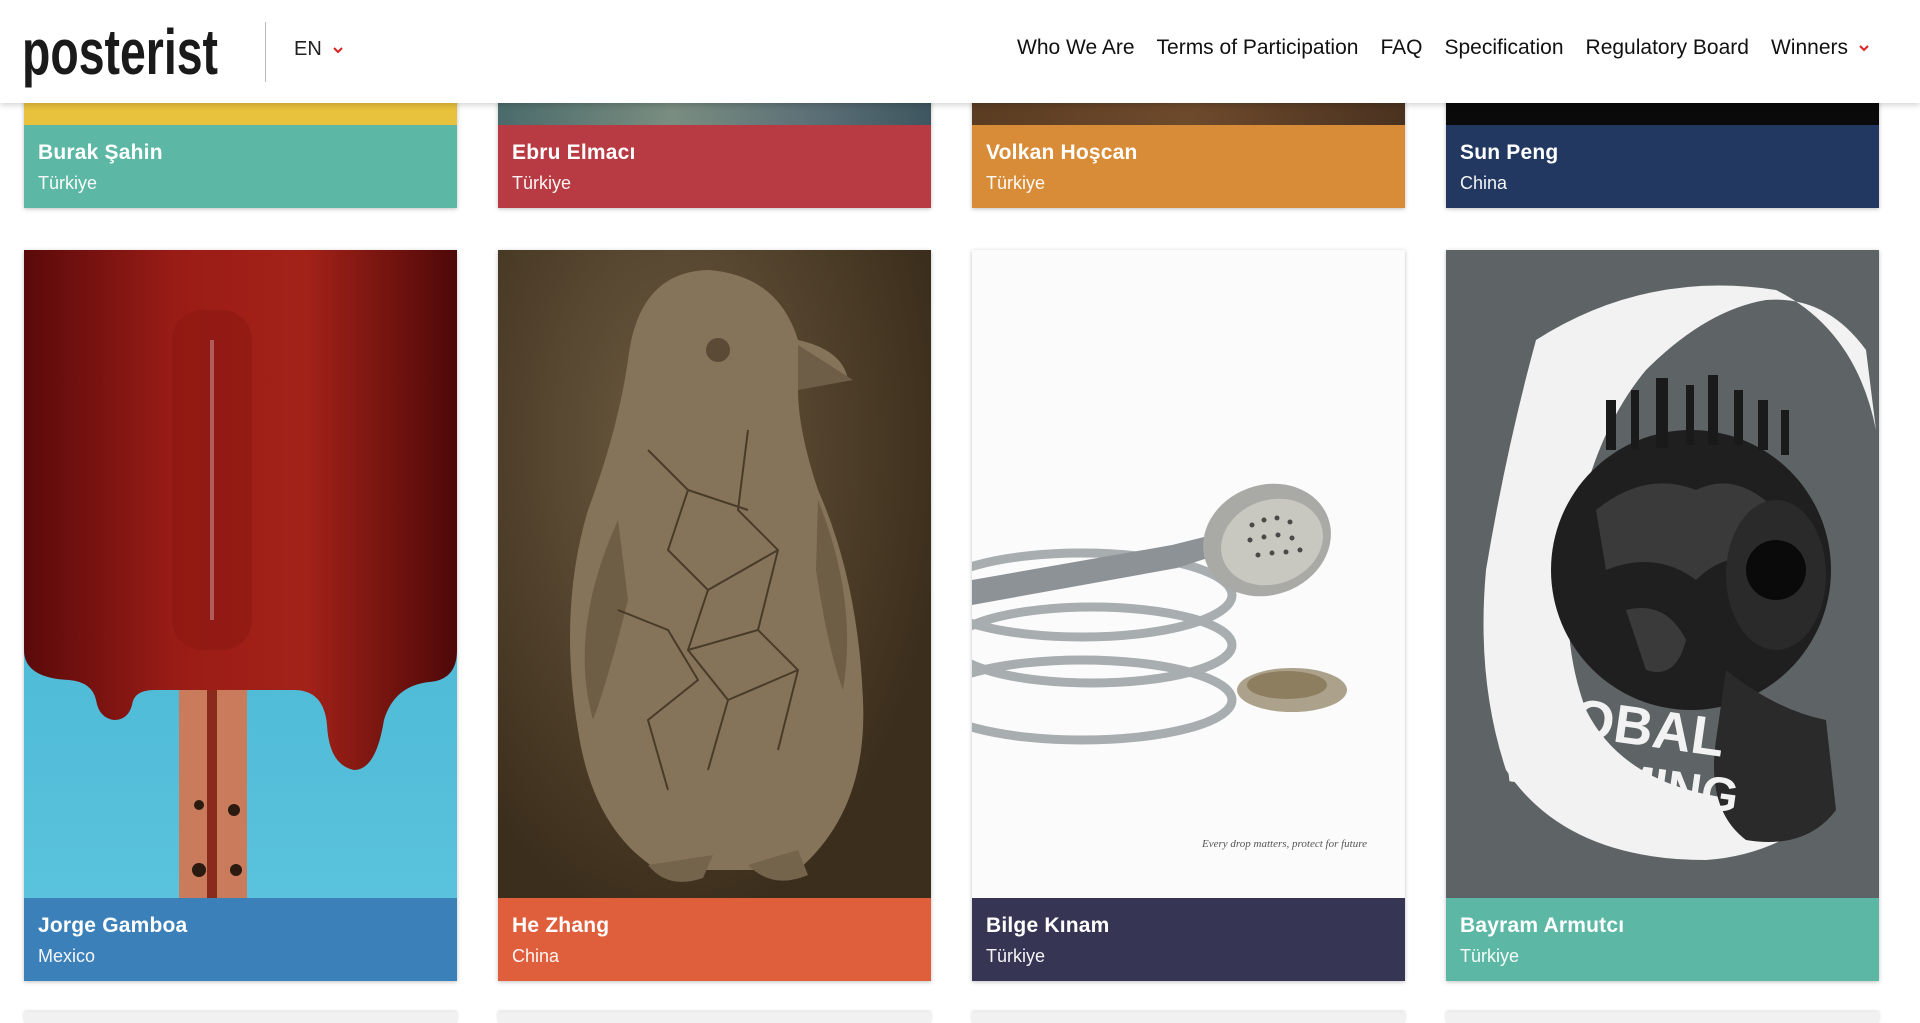  What do you see at coordinates (561, 925) in the screenshot?
I see `artist-name: He Zhang` at bounding box center [561, 925].